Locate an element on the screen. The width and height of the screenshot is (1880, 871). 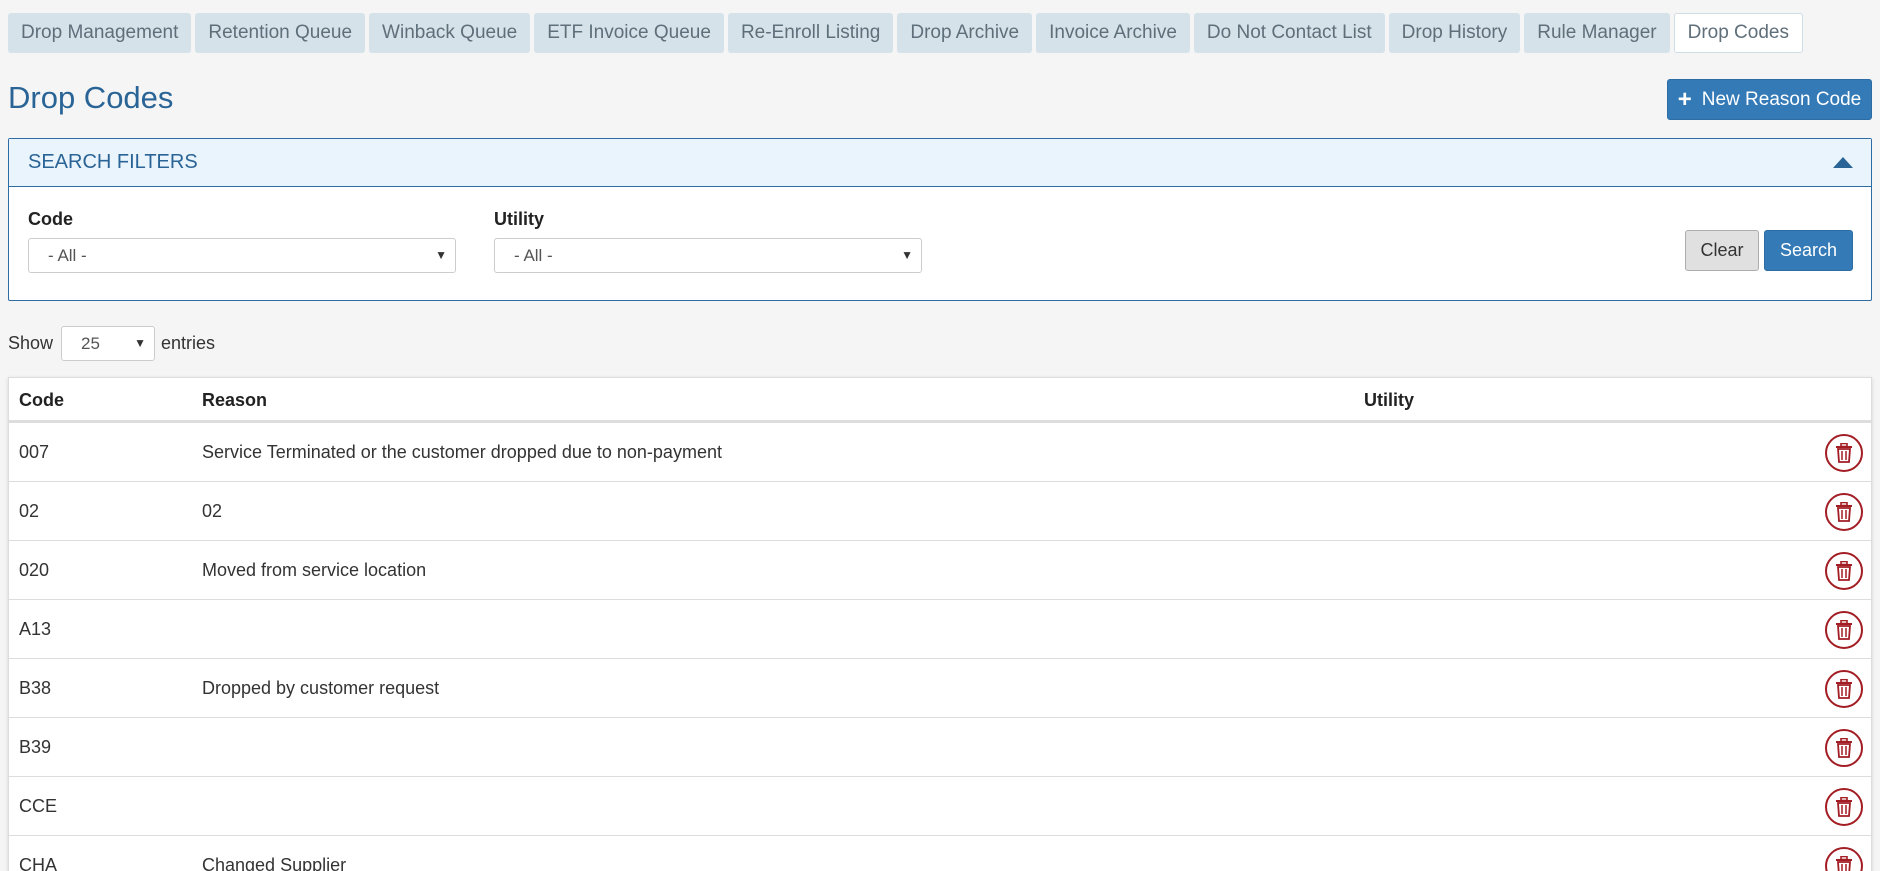
clear-button: Clear is located at coordinates (1722, 250).